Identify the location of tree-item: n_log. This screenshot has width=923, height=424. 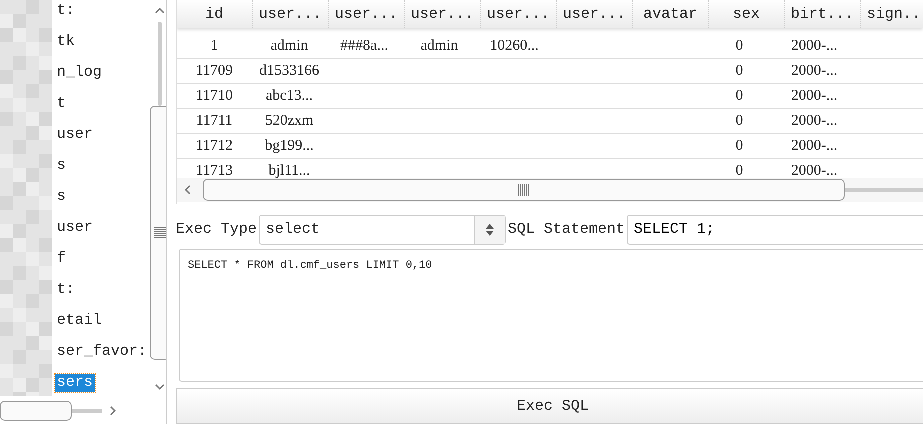
(79, 73).